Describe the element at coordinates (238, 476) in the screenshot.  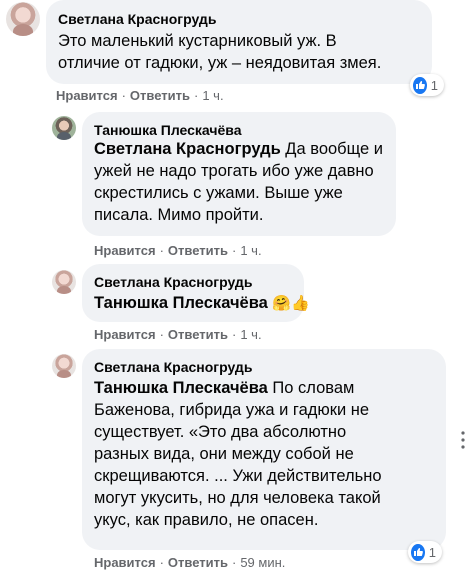
I see `comment-line: скрещиваются. ... Ужи действительно` at that location.